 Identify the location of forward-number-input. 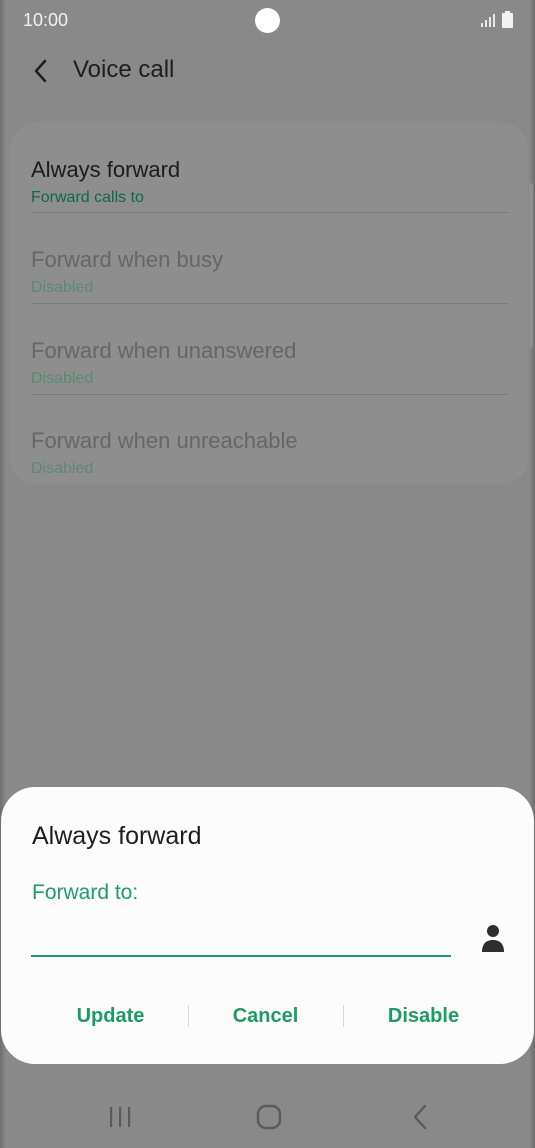
(241, 937).